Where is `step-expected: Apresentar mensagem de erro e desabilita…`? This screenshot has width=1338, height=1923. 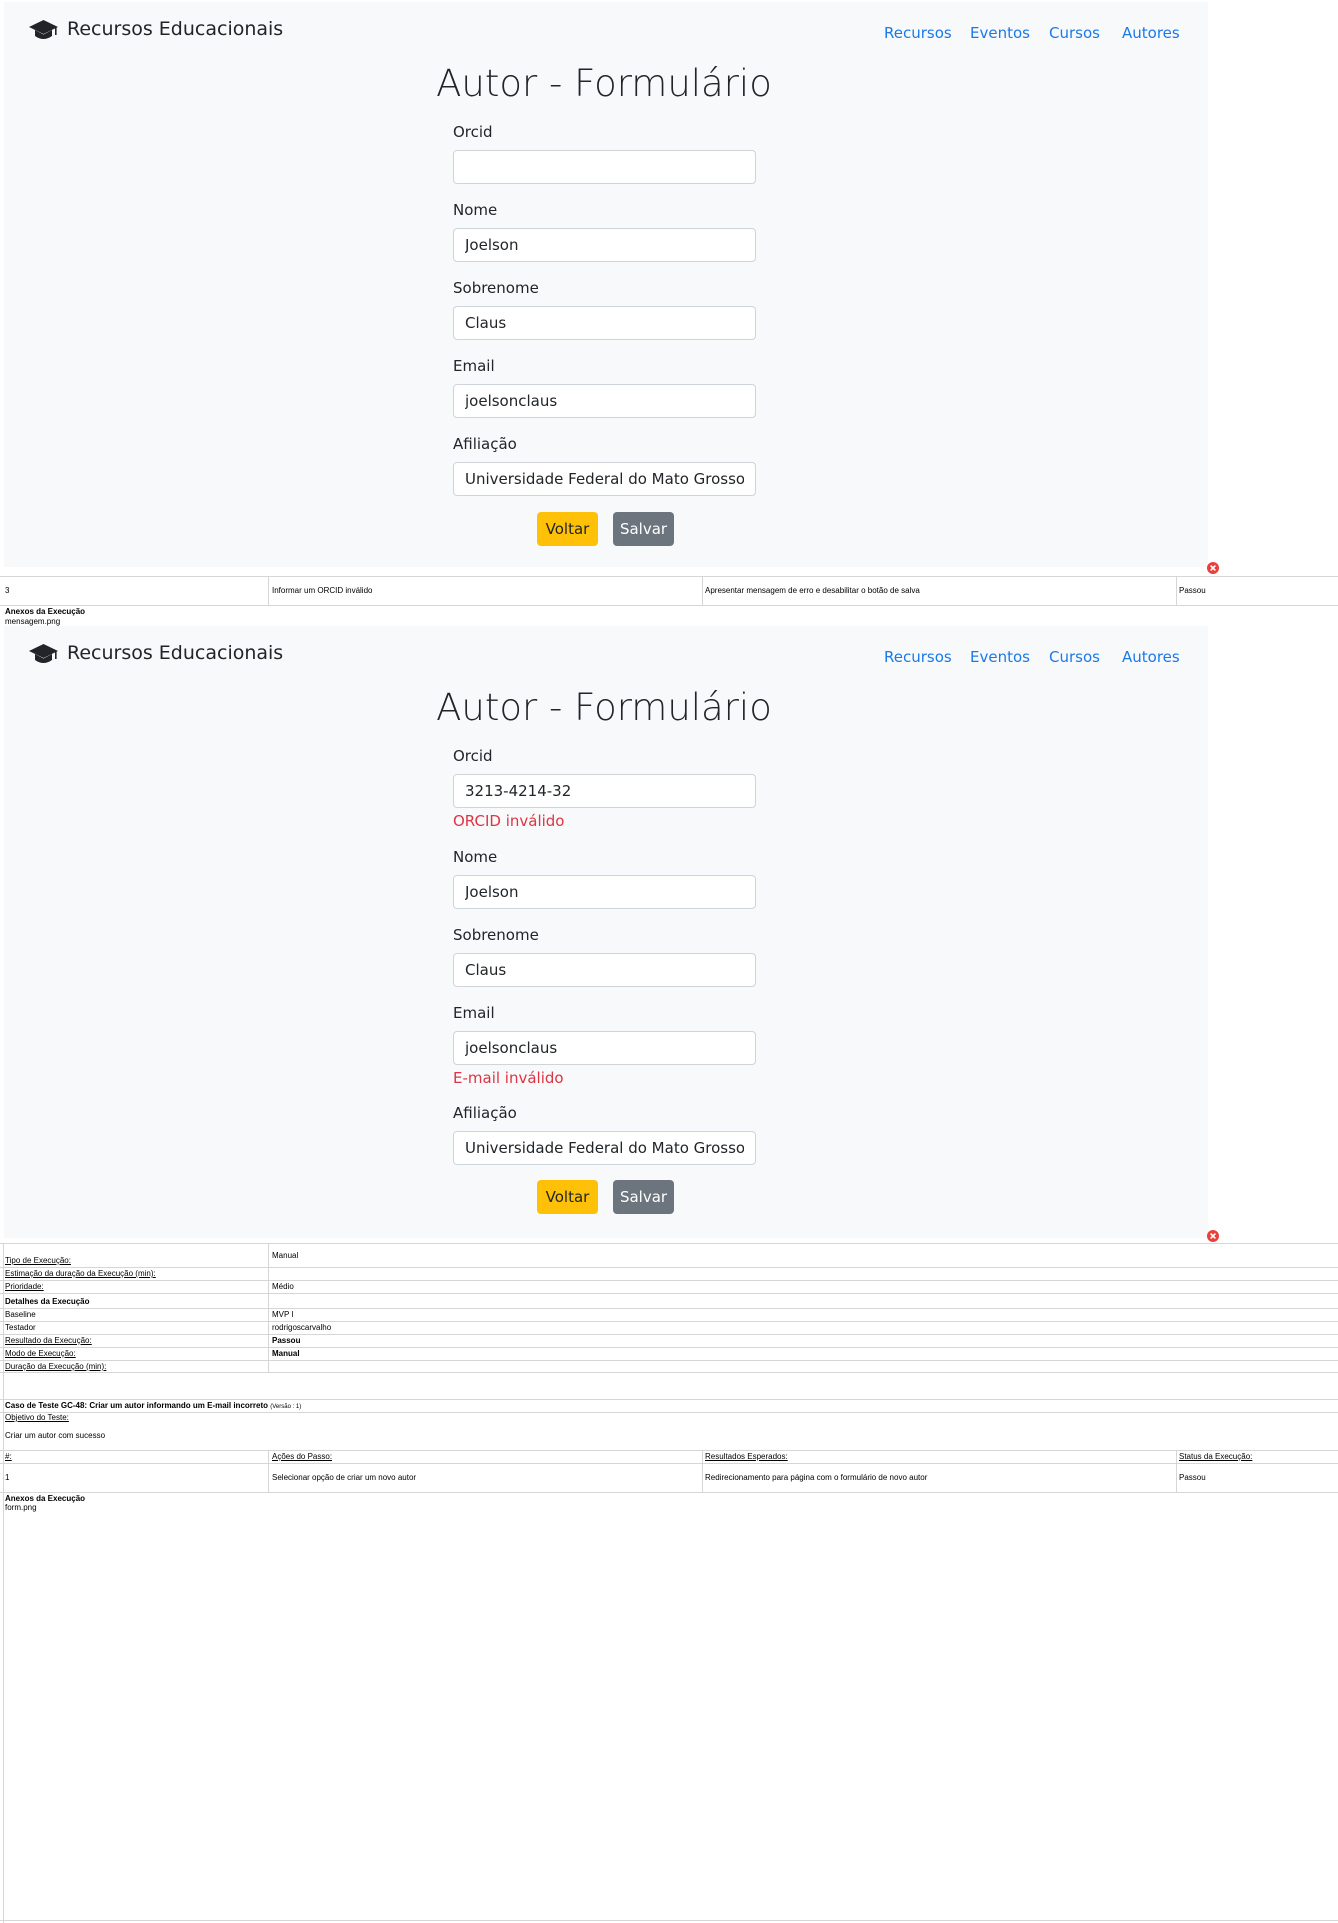 step-expected: Apresentar mensagem de erro e desabilita… is located at coordinates (812, 590).